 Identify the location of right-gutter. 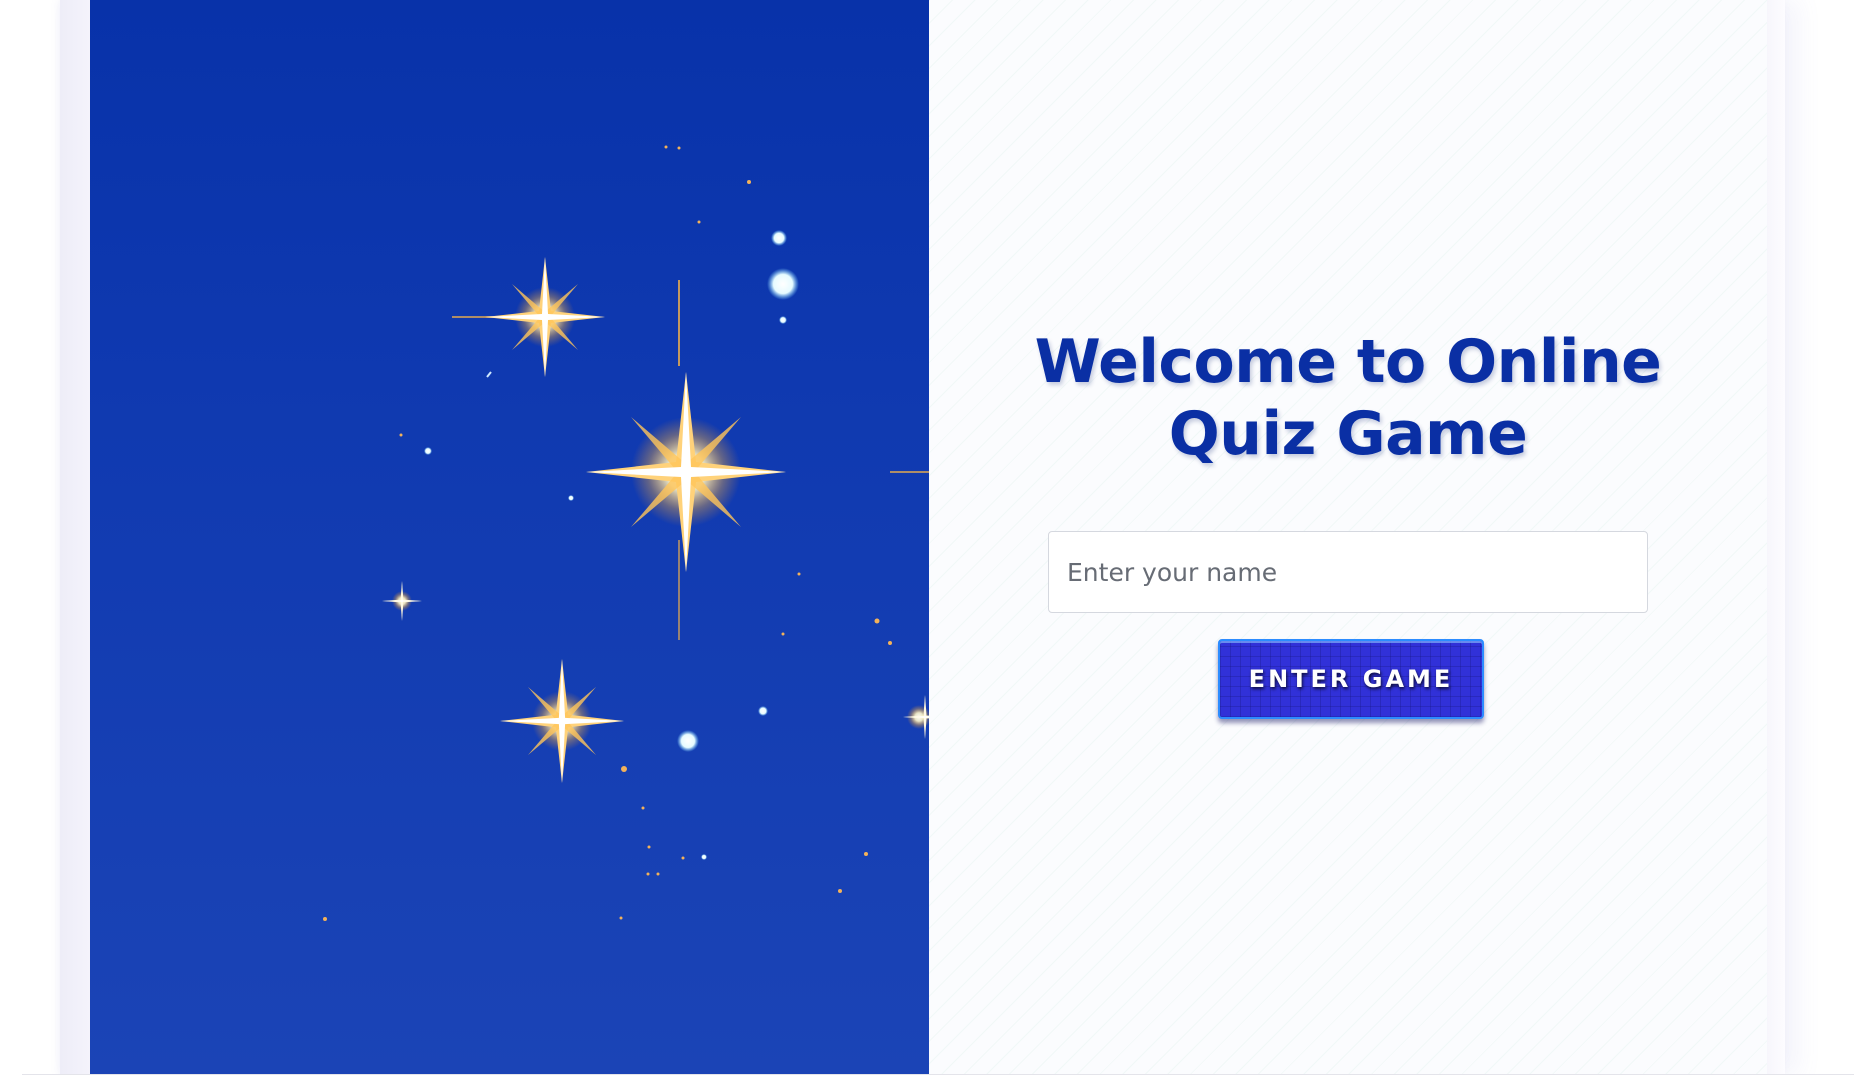
(1776, 537).